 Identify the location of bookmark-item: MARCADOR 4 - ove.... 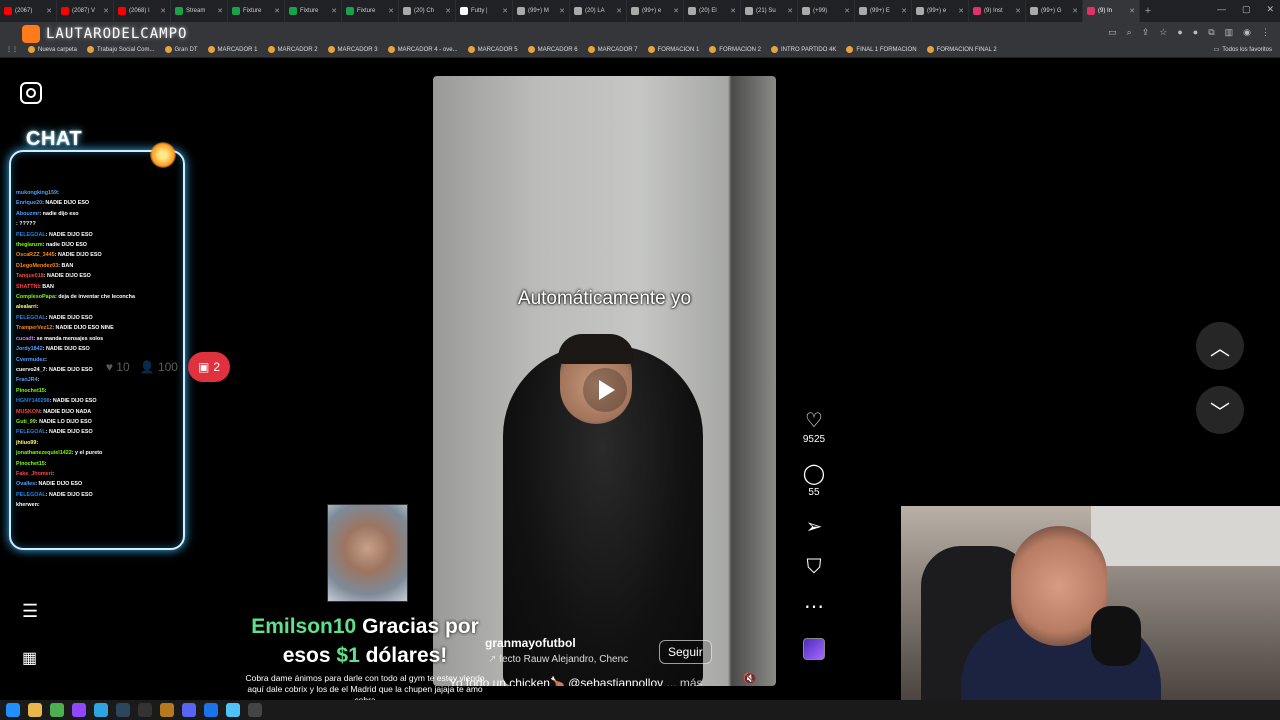
(422, 49).